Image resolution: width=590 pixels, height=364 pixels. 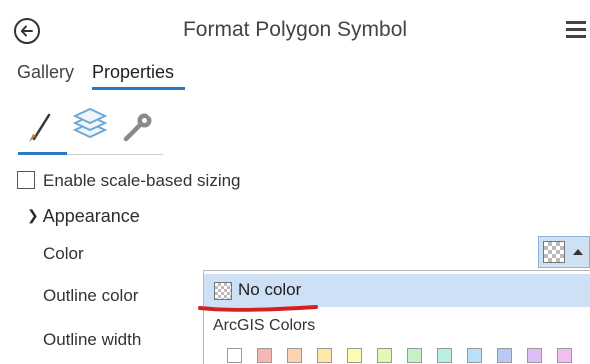 What do you see at coordinates (33, 215) in the screenshot?
I see `chevron-down-icon: ❯` at bounding box center [33, 215].